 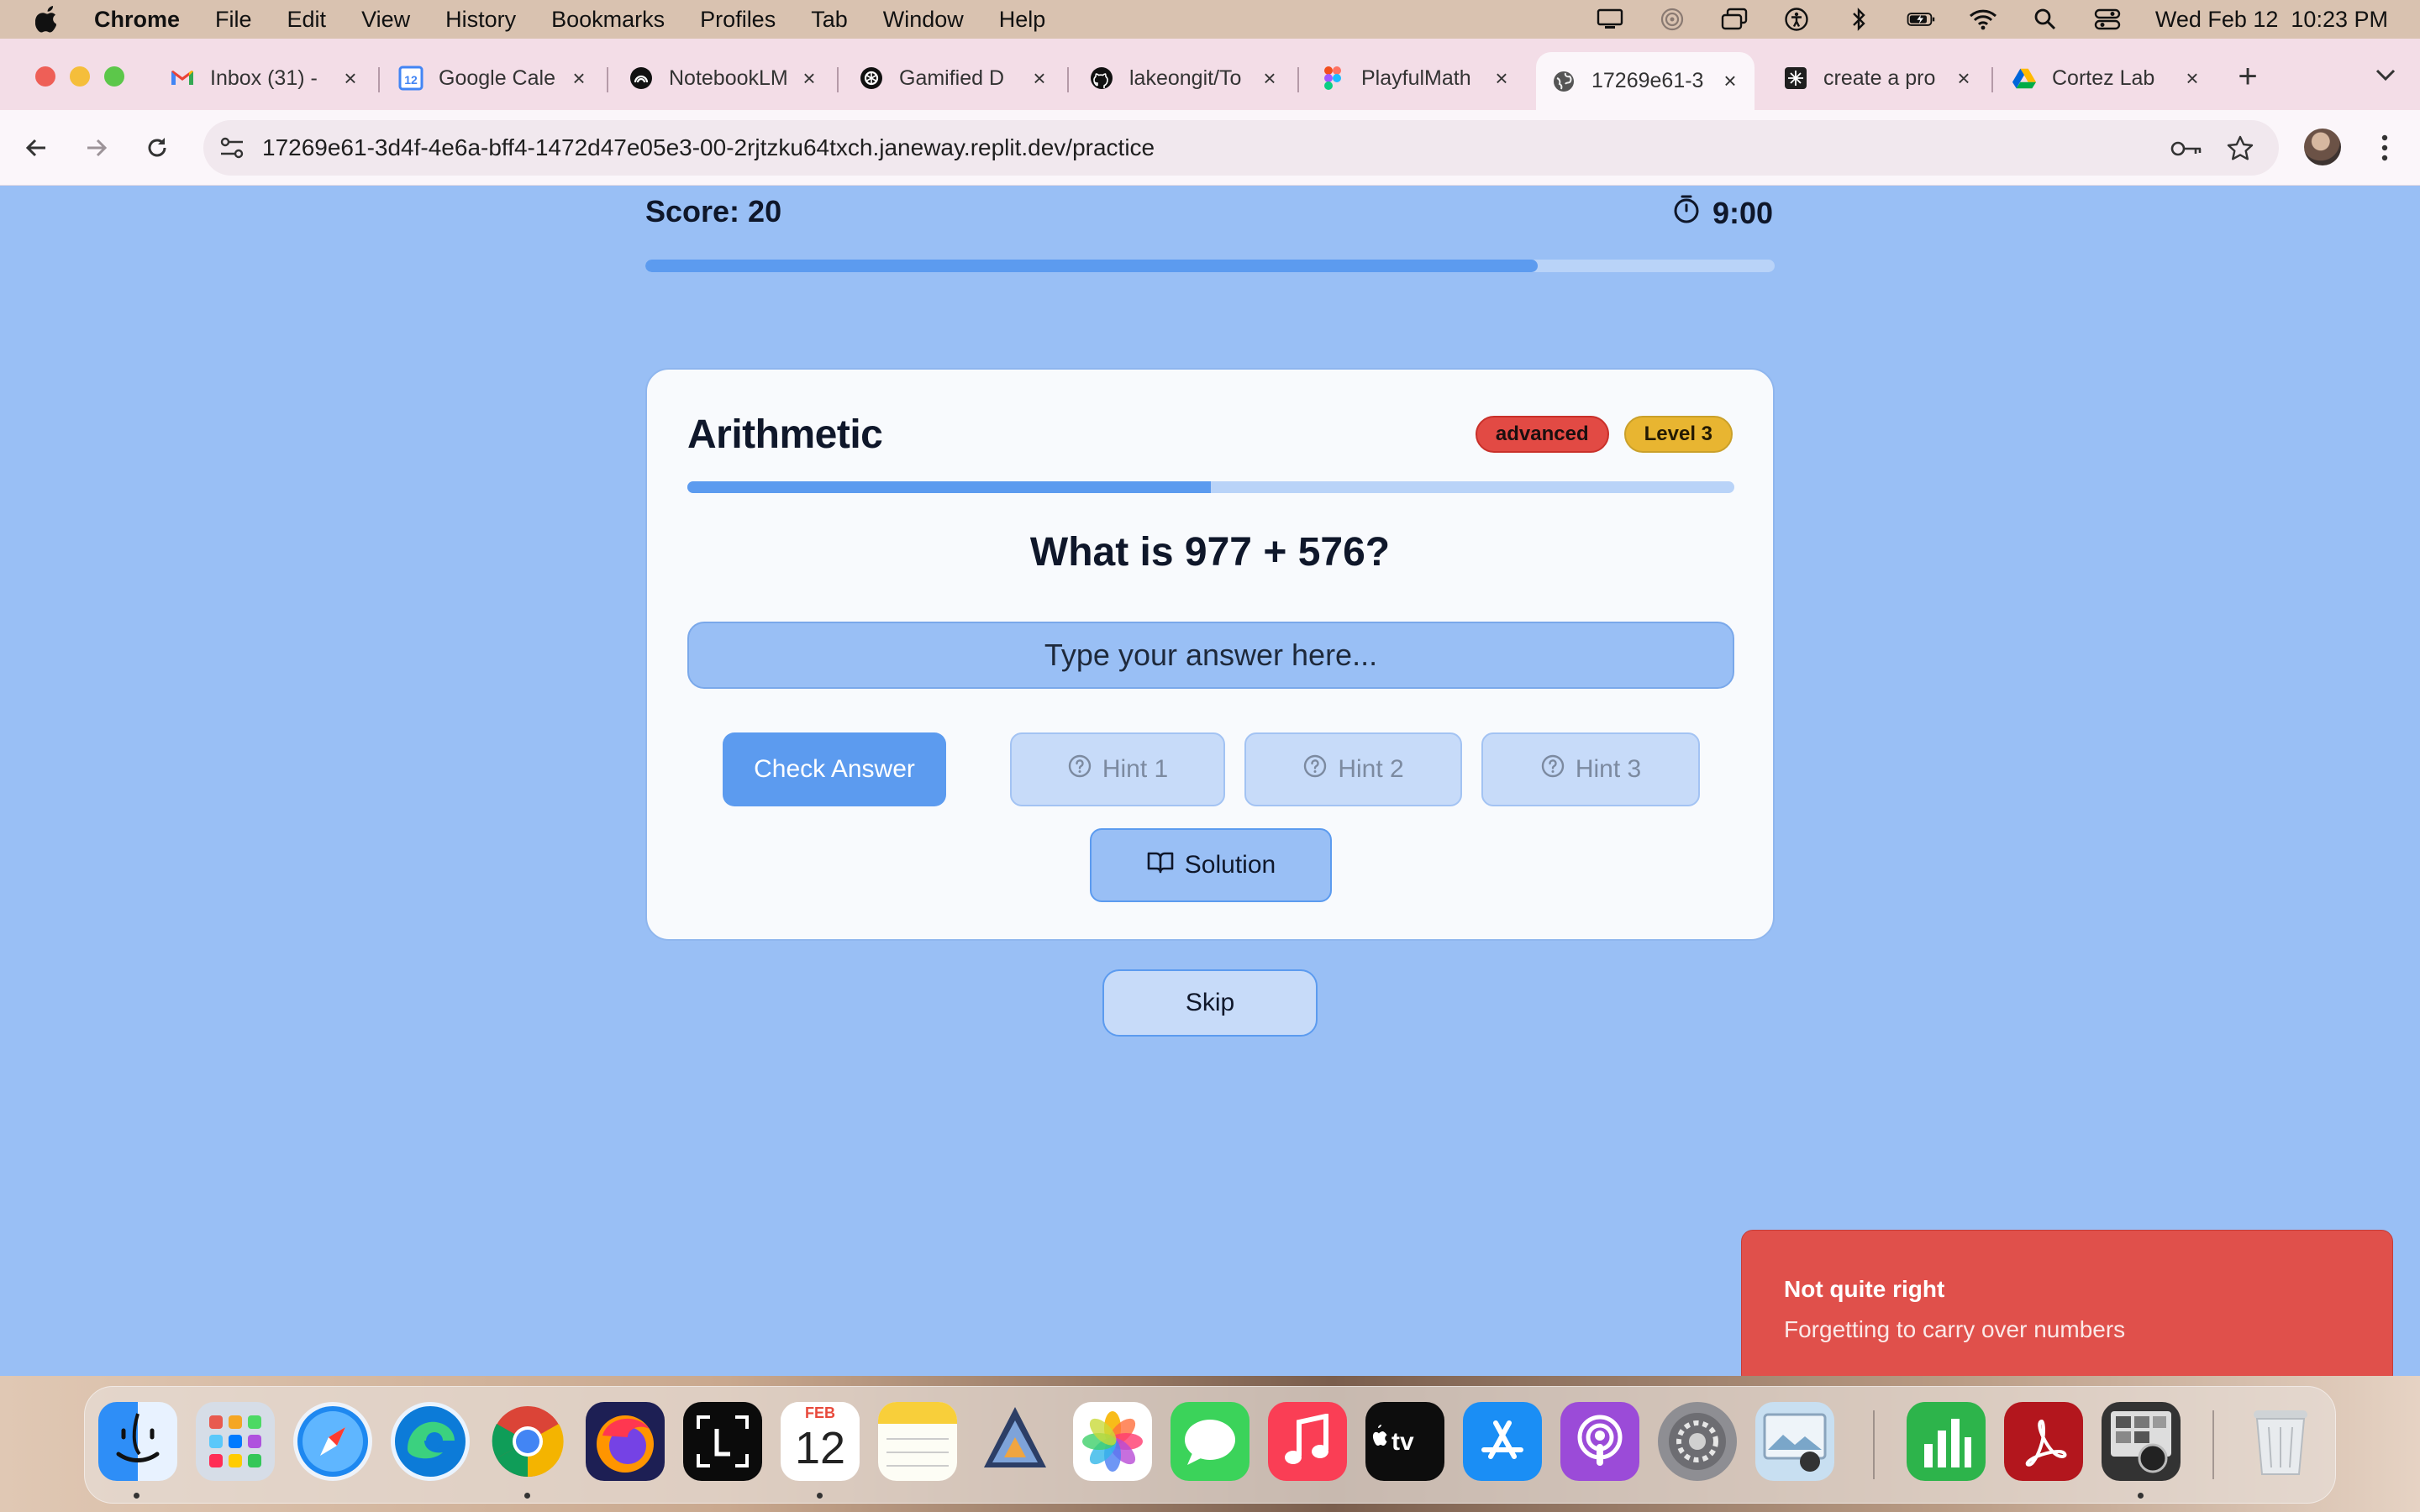 I want to click on question-text: What is 977 + 576?, so click(x=1210, y=552).